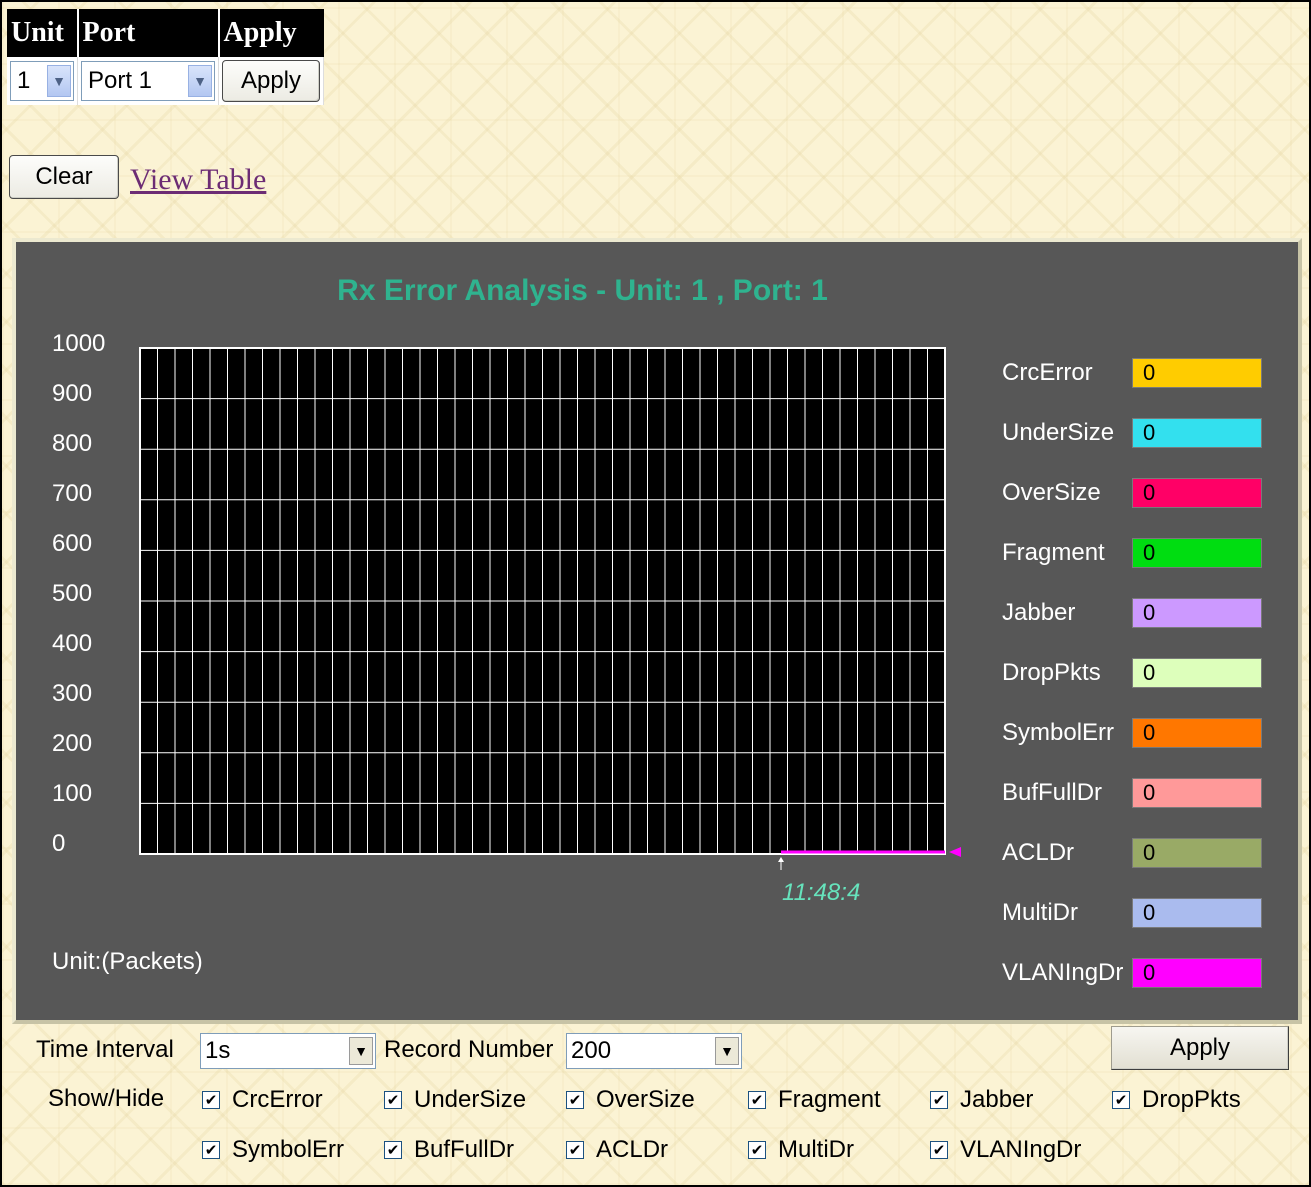  What do you see at coordinates (127, 961) in the screenshot?
I see `unit-caption: Unit:(Packets)` at bounding box center [127, 961].